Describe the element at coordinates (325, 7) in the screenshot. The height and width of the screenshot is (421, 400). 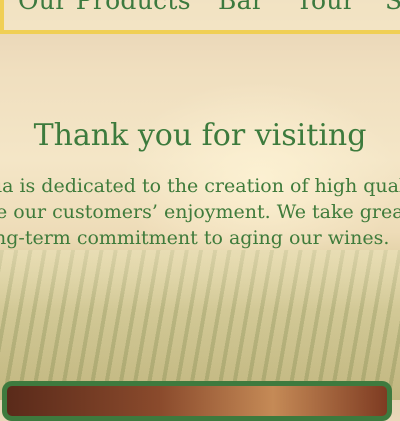
I see `nav-item-tour: Tour` at that location.